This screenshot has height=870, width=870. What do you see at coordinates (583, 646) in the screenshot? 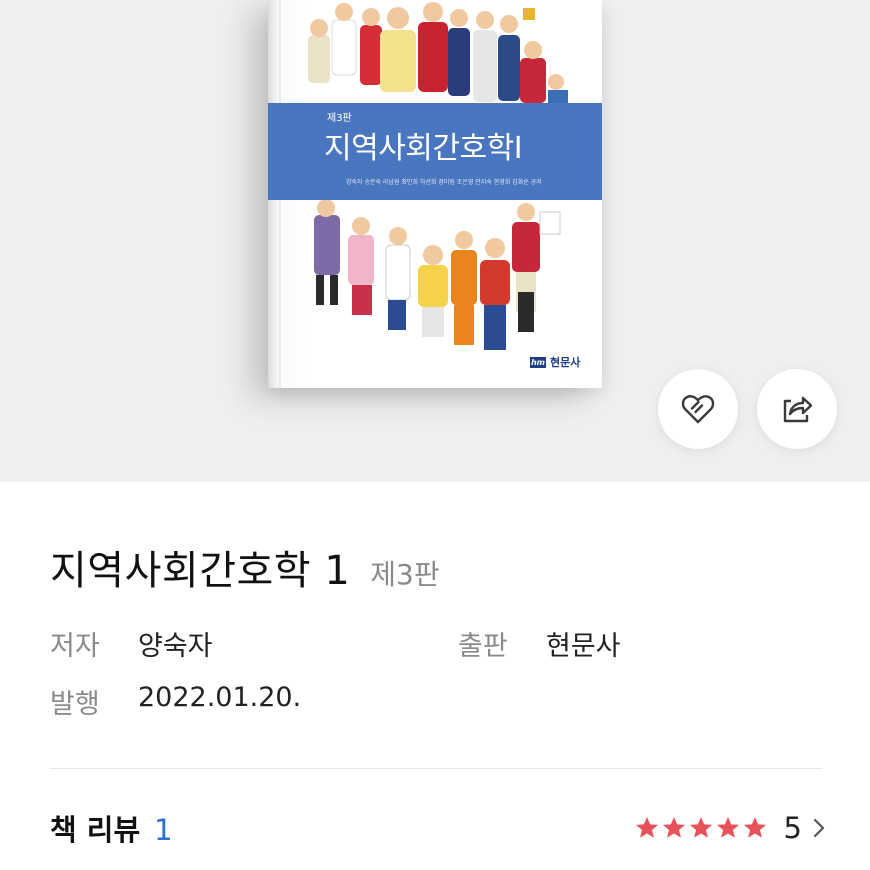
I see `publisher-value: 현문사` at bounding box center [583, 646].